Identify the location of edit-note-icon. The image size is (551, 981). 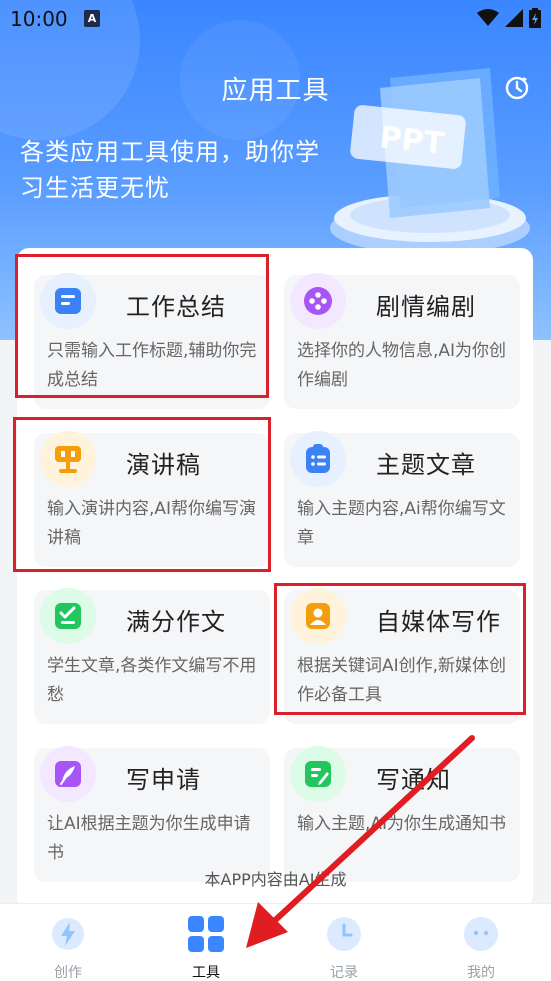
(318, 774).